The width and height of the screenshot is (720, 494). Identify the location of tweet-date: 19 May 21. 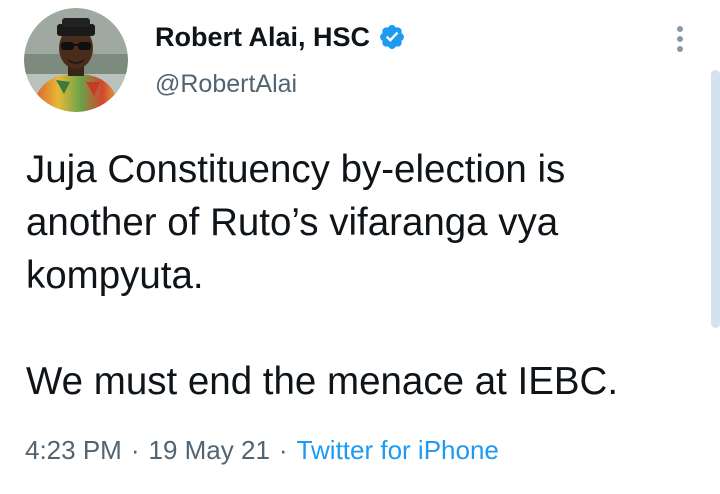
(209, 450).